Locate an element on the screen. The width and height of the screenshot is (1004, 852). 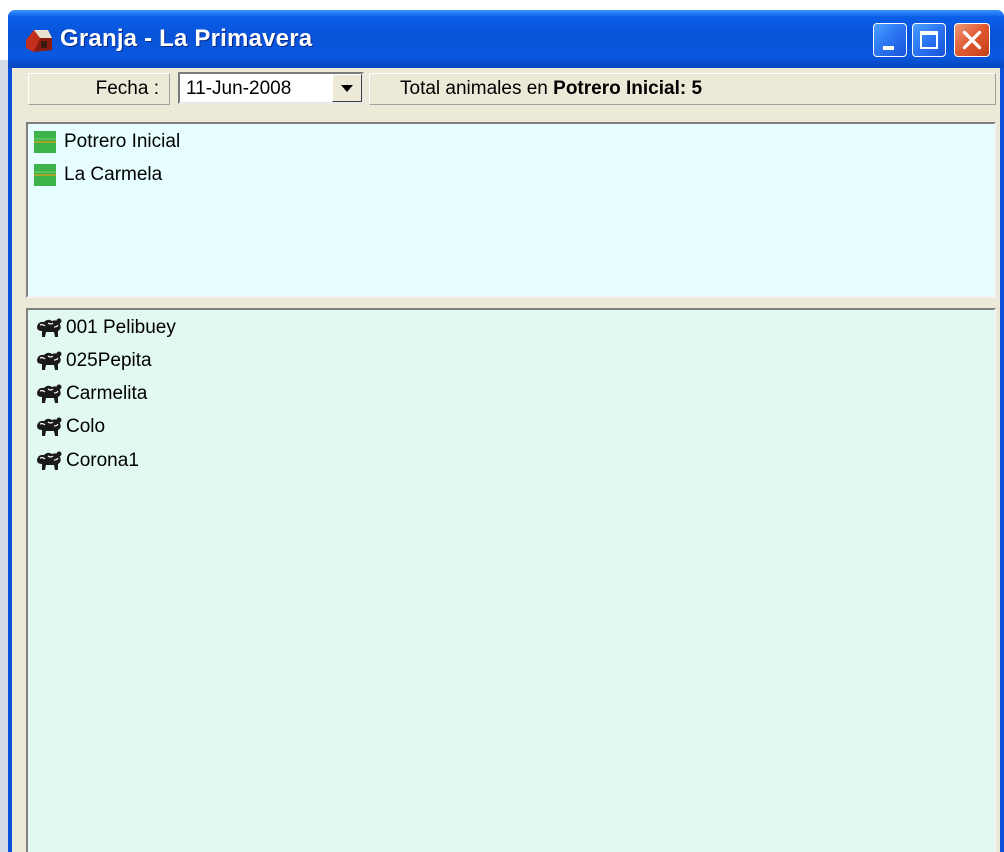
close-icon is located at coordinates (972, 40).